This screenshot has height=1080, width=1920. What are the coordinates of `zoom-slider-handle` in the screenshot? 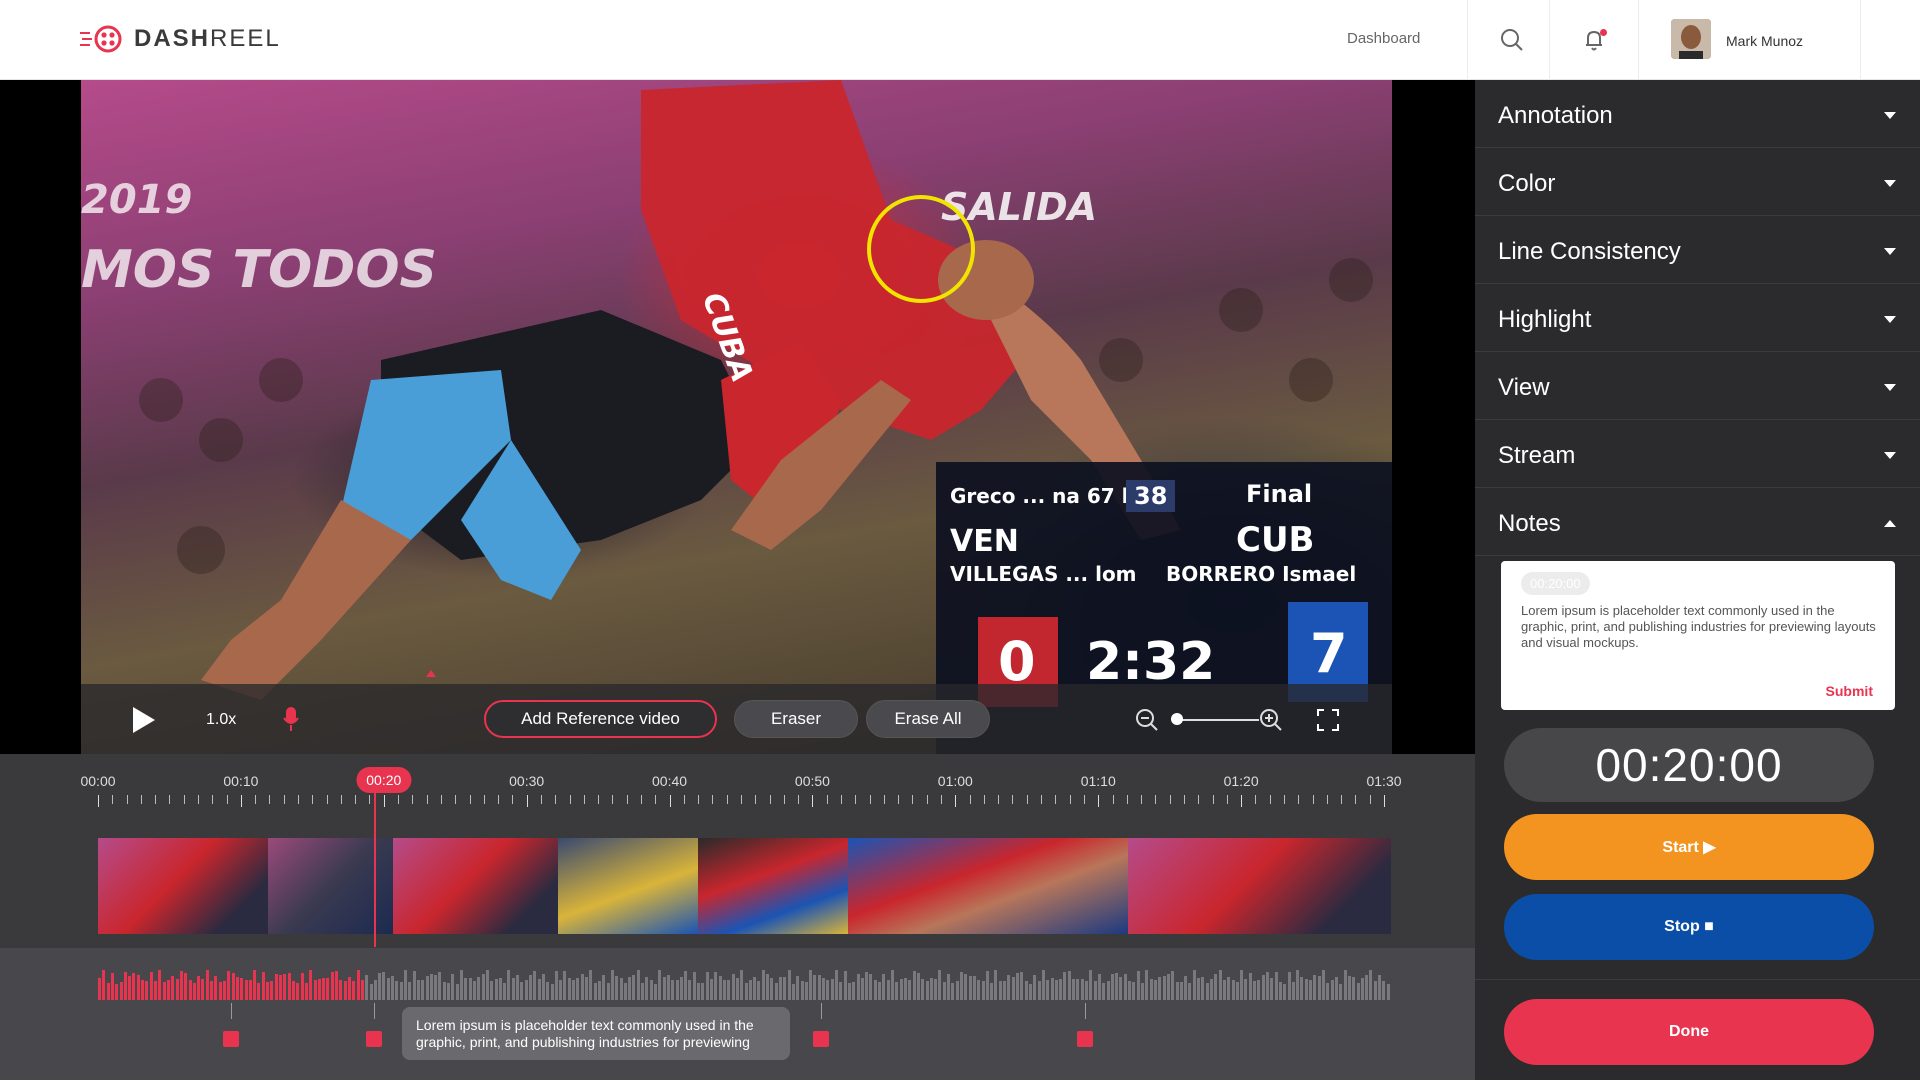 It's located at (1177, 719).